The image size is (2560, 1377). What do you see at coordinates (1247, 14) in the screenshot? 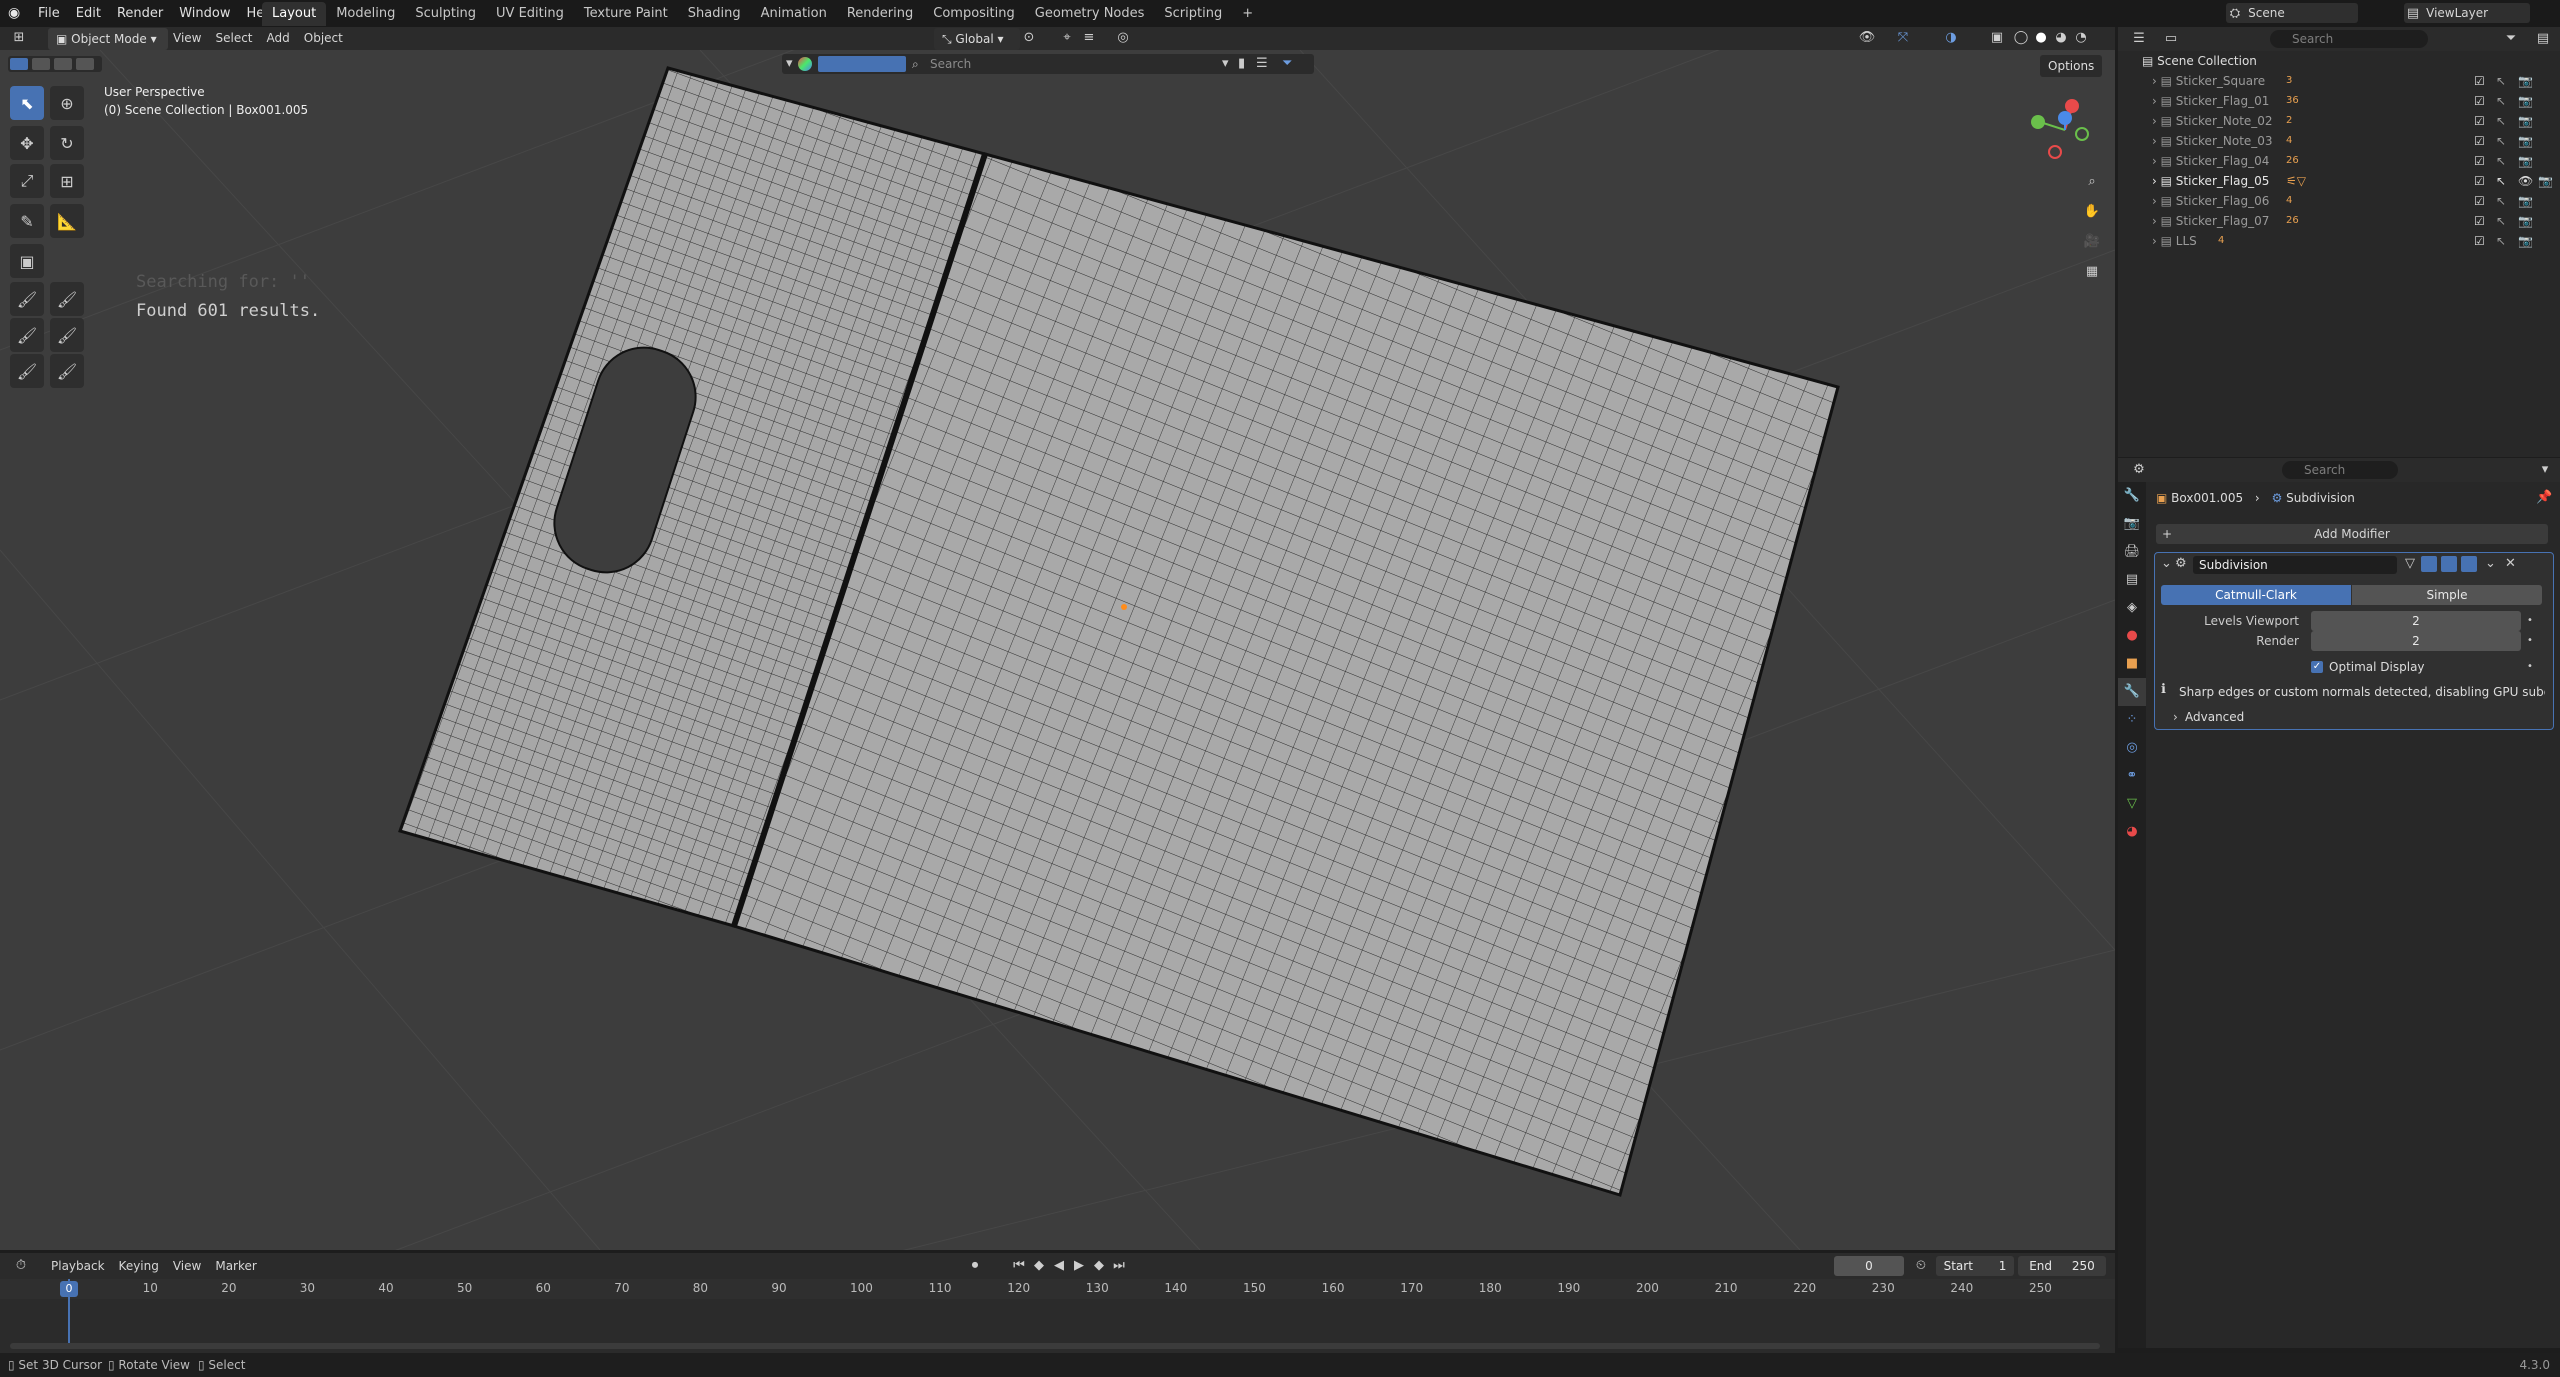
I see `add-workspace-button: +` at bounding box center [1247, 14].